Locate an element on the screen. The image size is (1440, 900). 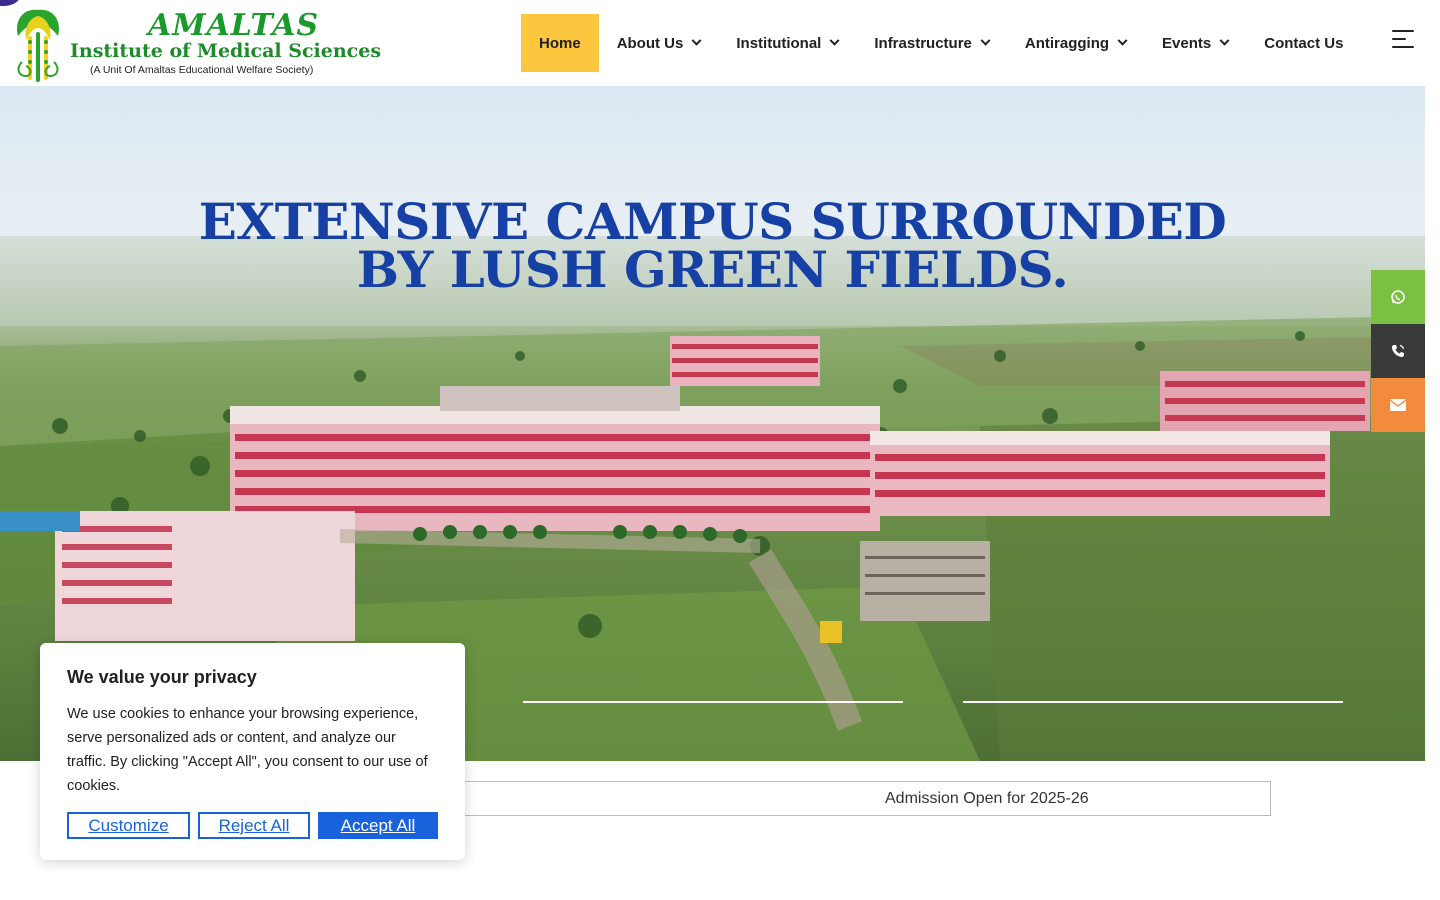
nav-item-contact-us: Contact Us is located at coordinates (1303, 43).